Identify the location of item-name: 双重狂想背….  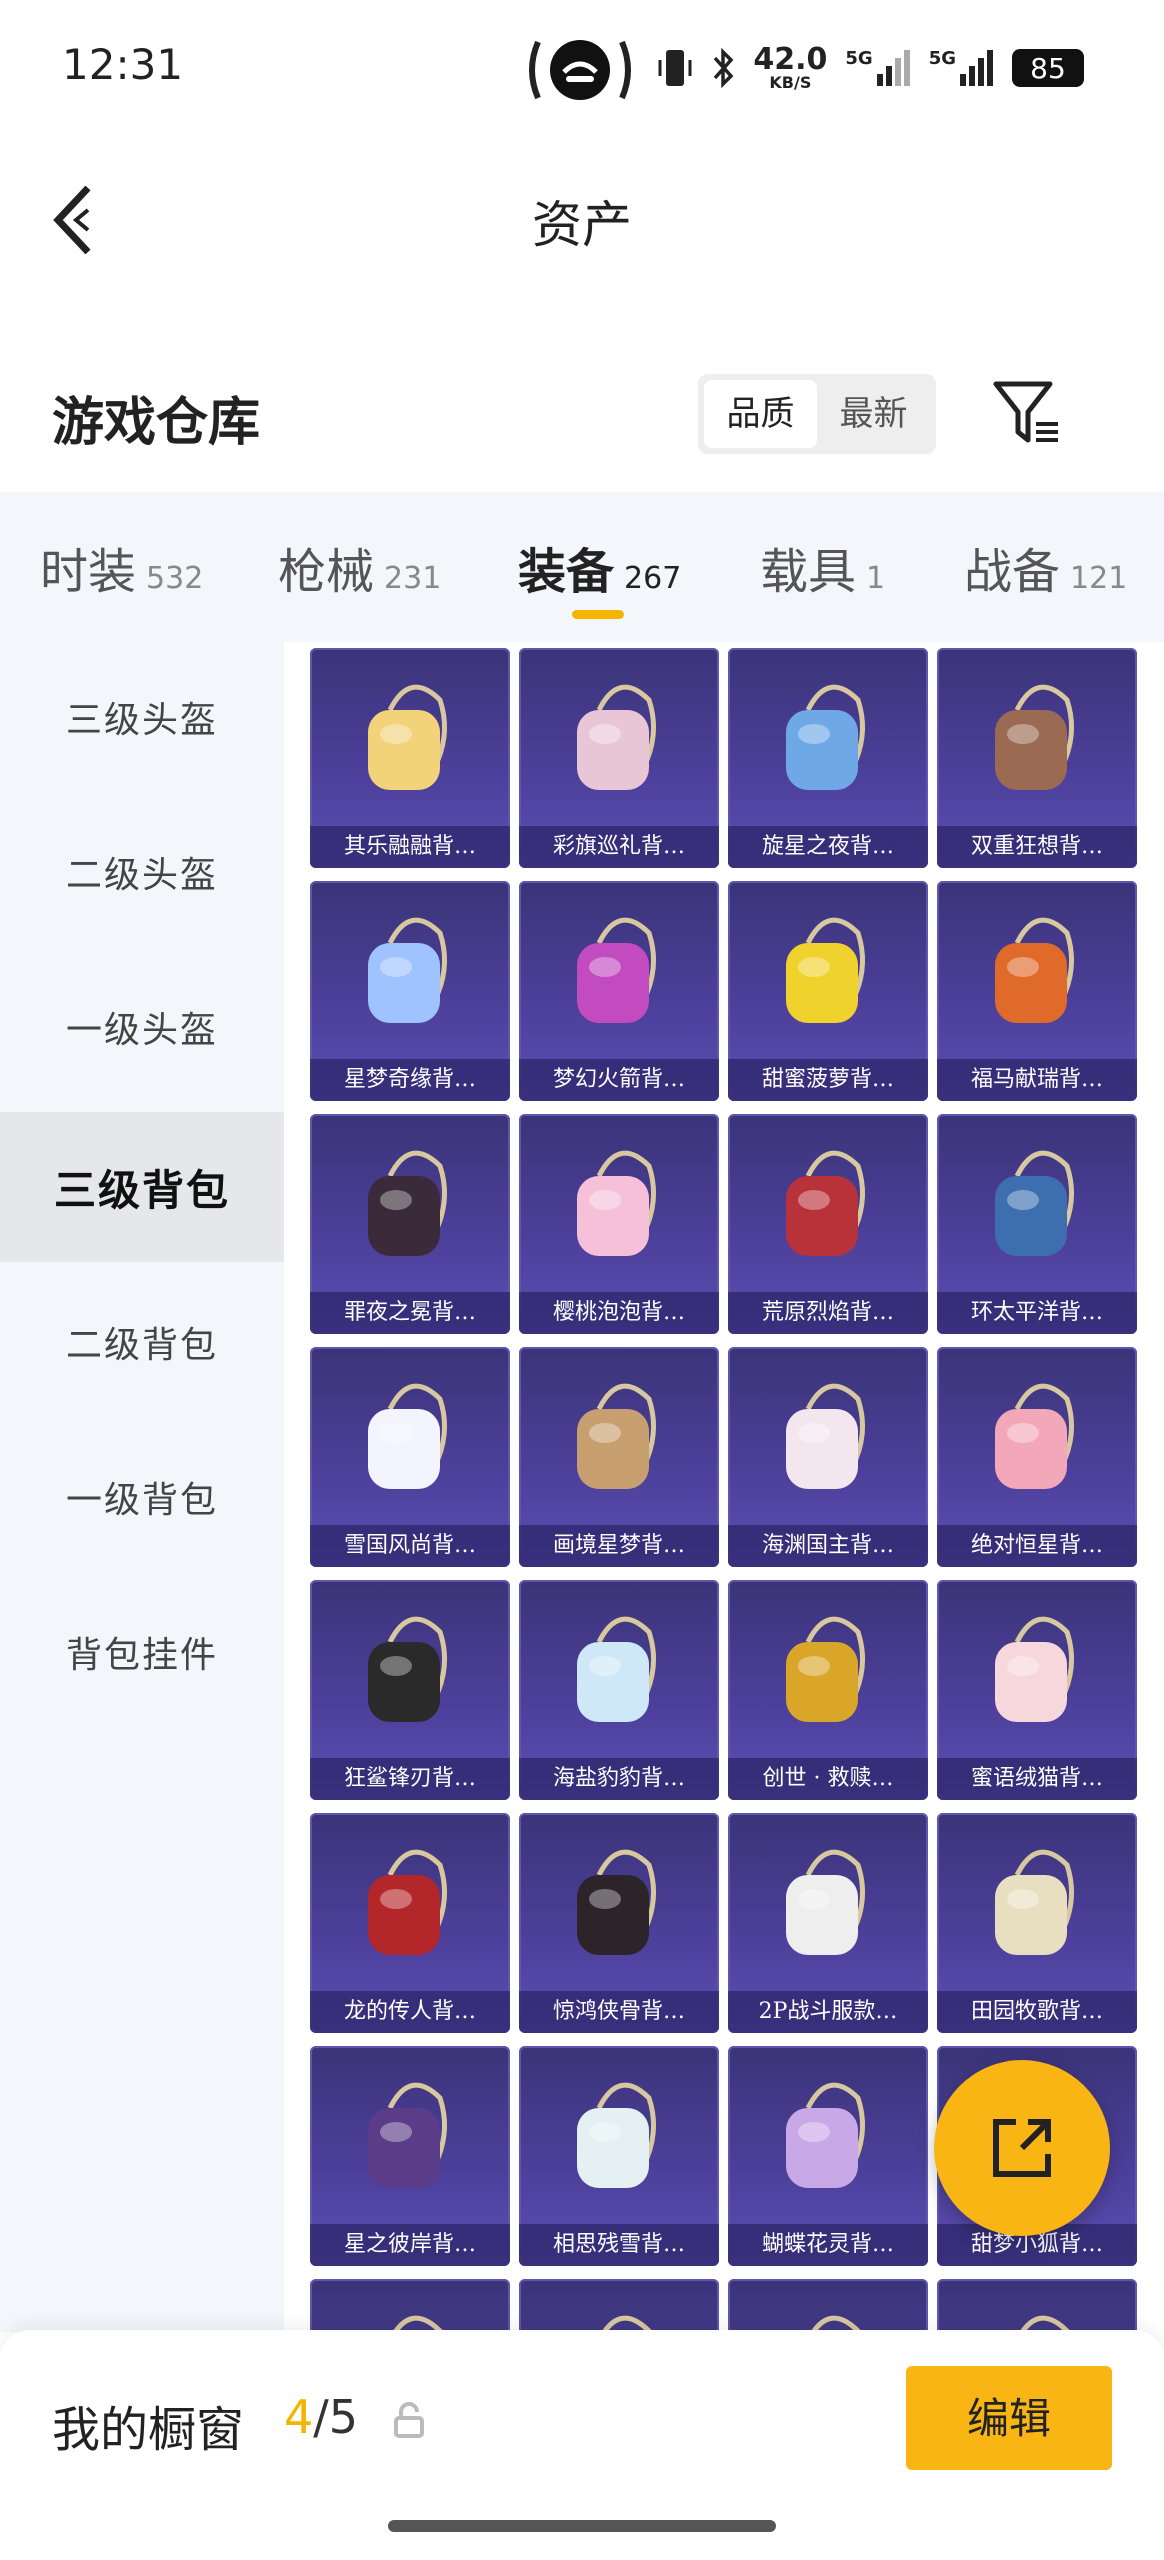
(1037, 847).